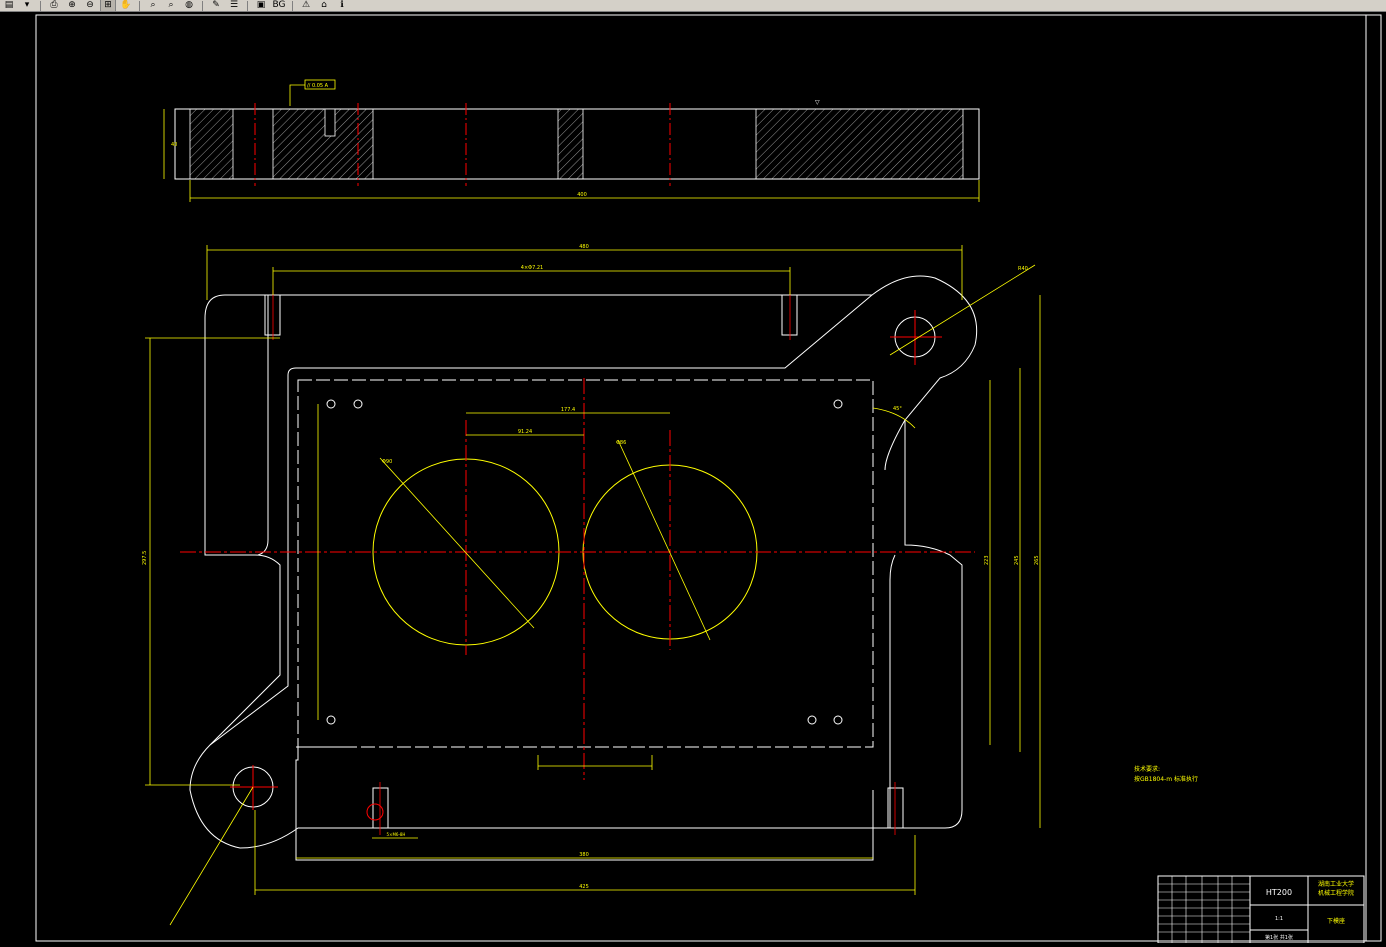  I want to click on title-block: HT200 湖南工业大学 机械工程学院 下模座 1:1 第1张 共1张, so click(1261, 909).